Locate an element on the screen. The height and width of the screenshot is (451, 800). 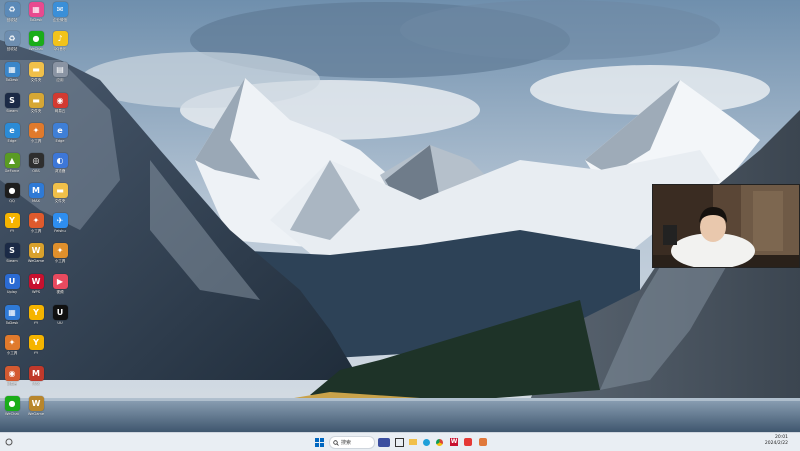
app-icon: M is located at coordinates (36, 373).